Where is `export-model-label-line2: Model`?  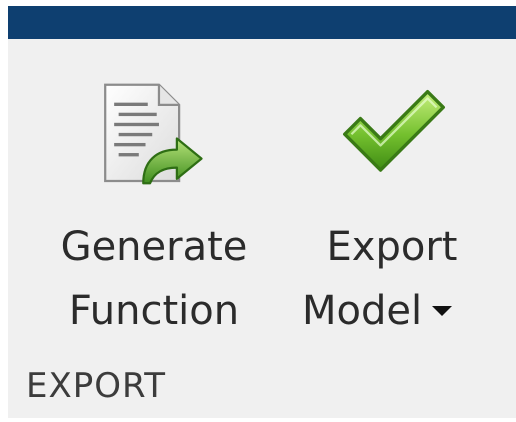
export-model-label-line2: Model is located at coordinates (362, 311).